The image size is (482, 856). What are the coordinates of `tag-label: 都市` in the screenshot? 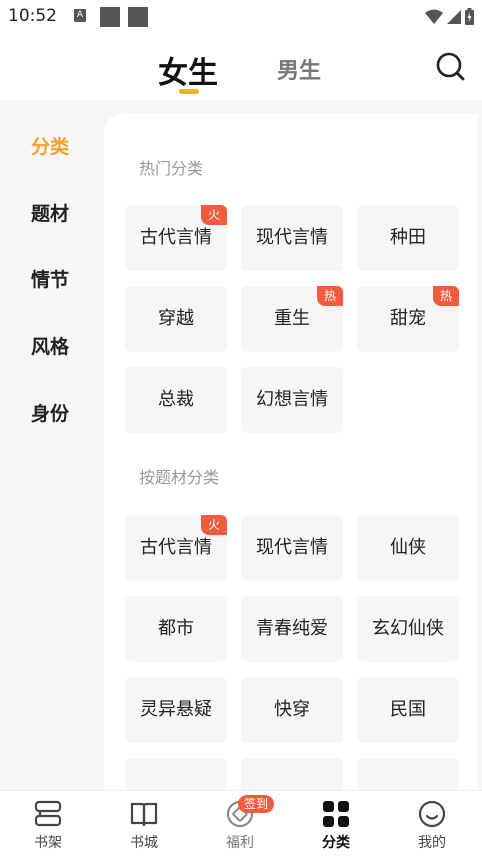 It's located at (176, 628).